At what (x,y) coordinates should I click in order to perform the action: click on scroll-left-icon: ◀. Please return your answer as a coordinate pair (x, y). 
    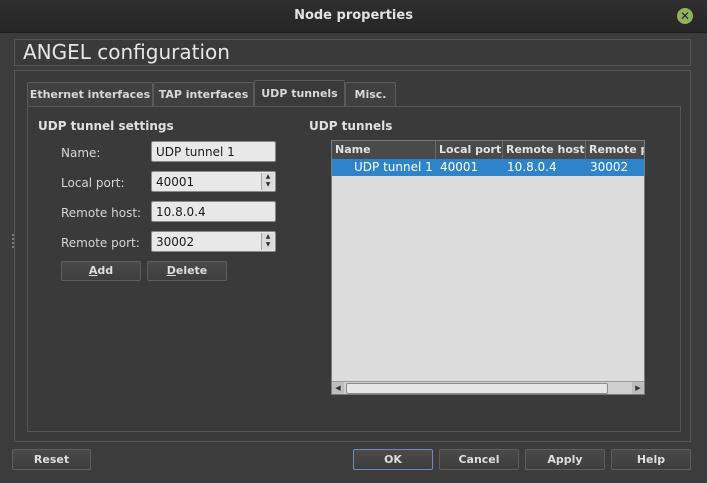
    Looking at the image, I should click on (338, 388).